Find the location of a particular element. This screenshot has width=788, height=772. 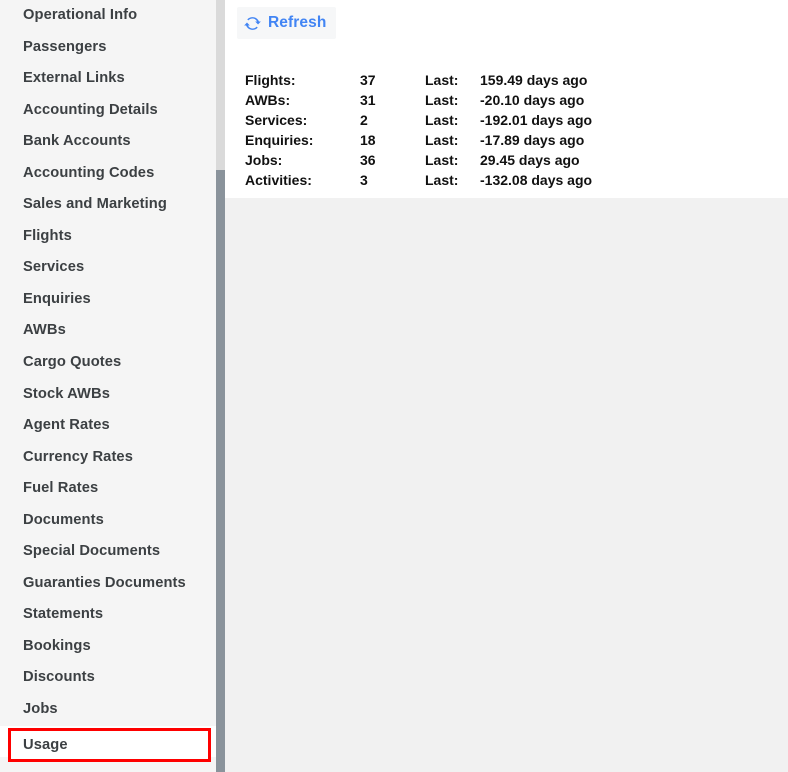

sidebar-item-sales-and-marketing: Sales and Marketing is located at coordinates (108, 205).